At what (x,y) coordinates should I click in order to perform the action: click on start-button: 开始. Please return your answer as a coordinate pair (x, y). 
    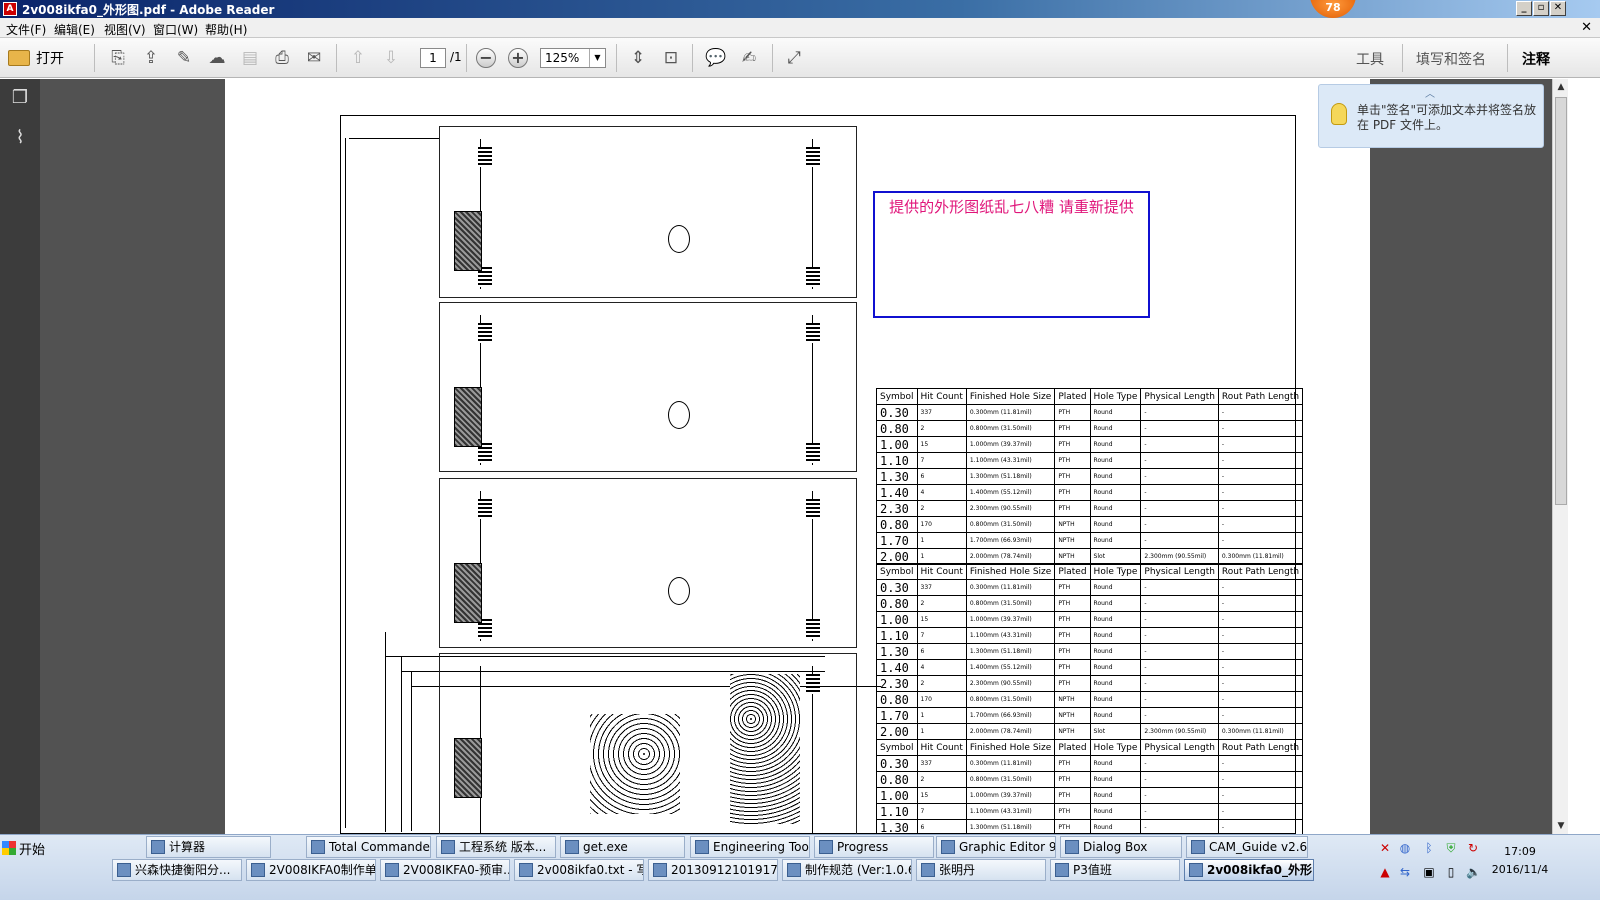
    Looking at the image, I should click on (25, 848).